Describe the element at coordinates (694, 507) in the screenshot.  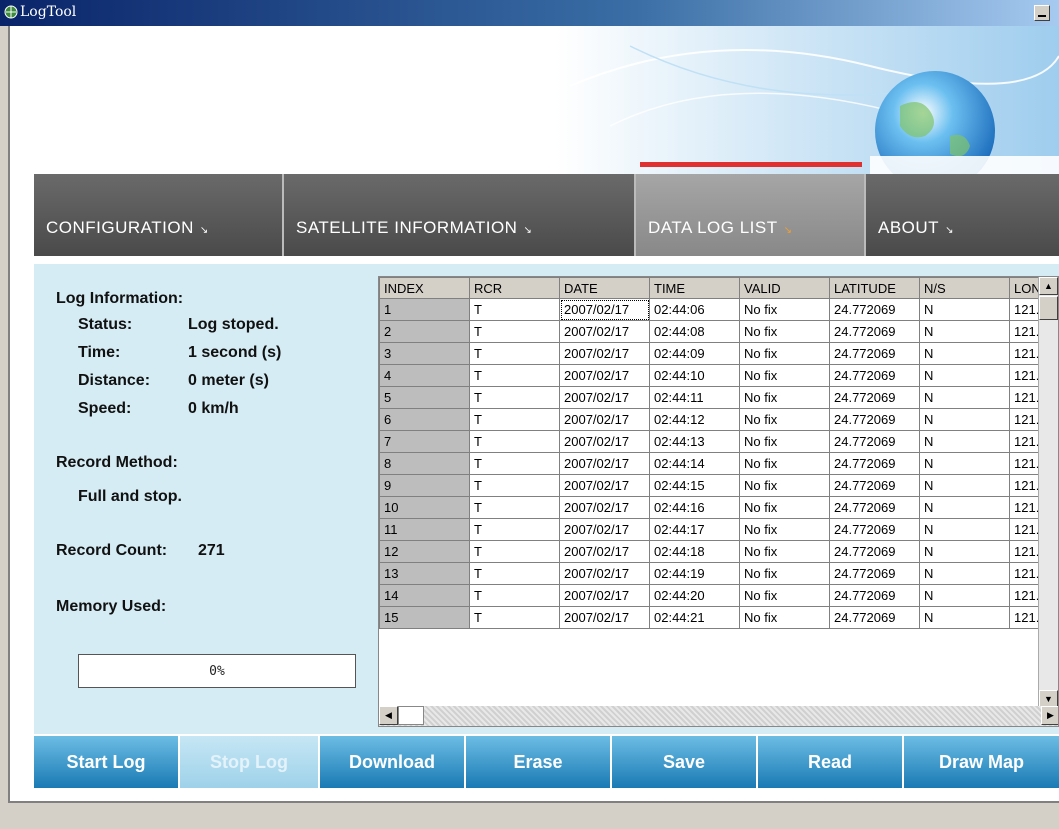
I see `table-cell: 02:44:16` at that location.